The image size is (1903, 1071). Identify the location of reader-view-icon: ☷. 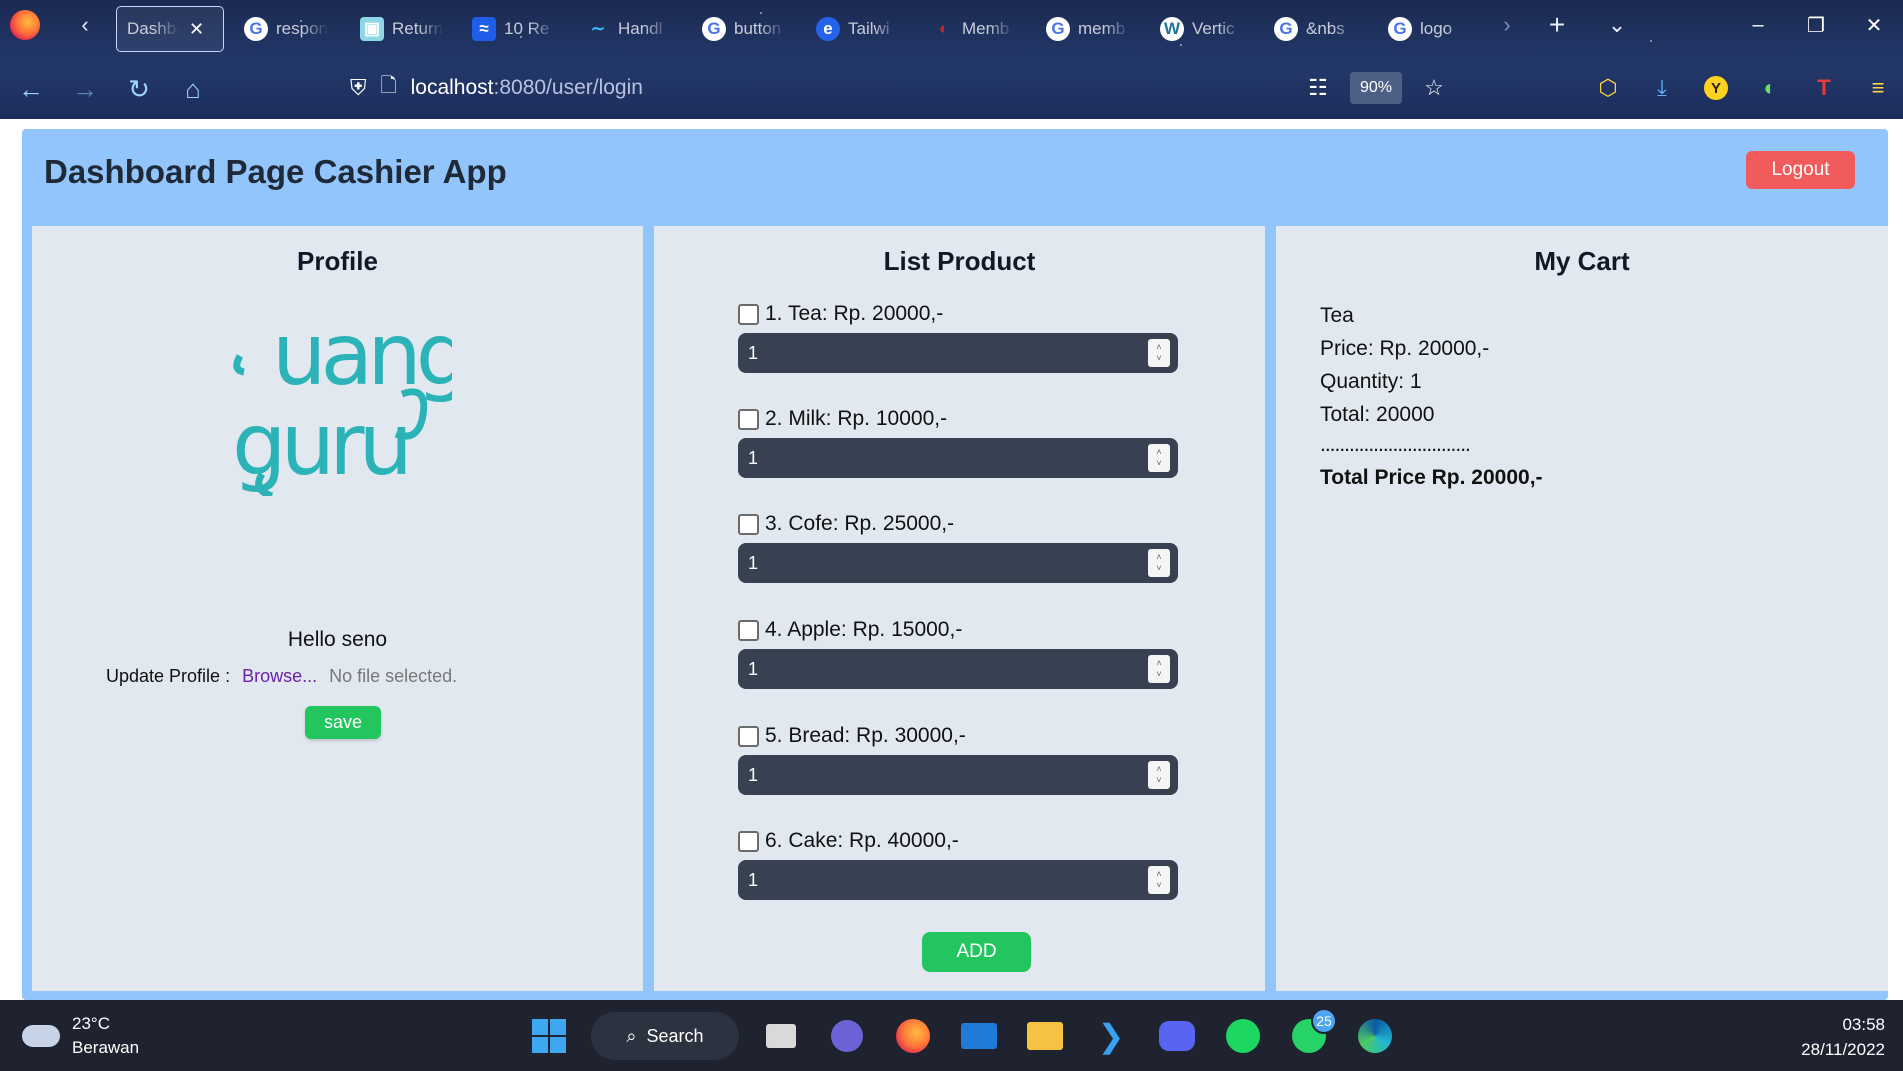
(1318, 88).